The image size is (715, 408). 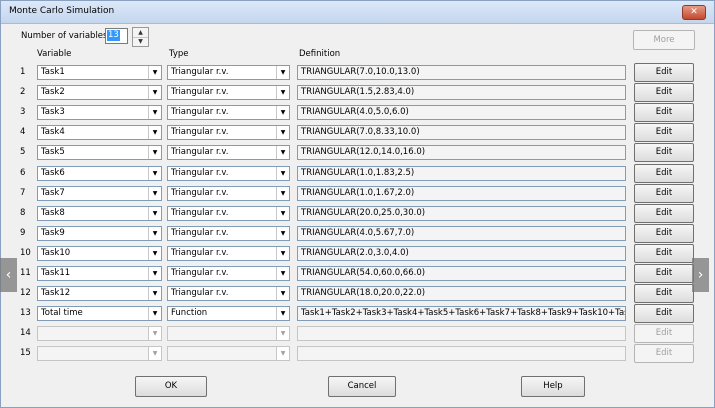 What do you see at coordinates (461, 112) in the screenshot?
I see `definition-field: TRIANGULAR(4.0,5.0,6.0)` at bounding box center [461, 112].